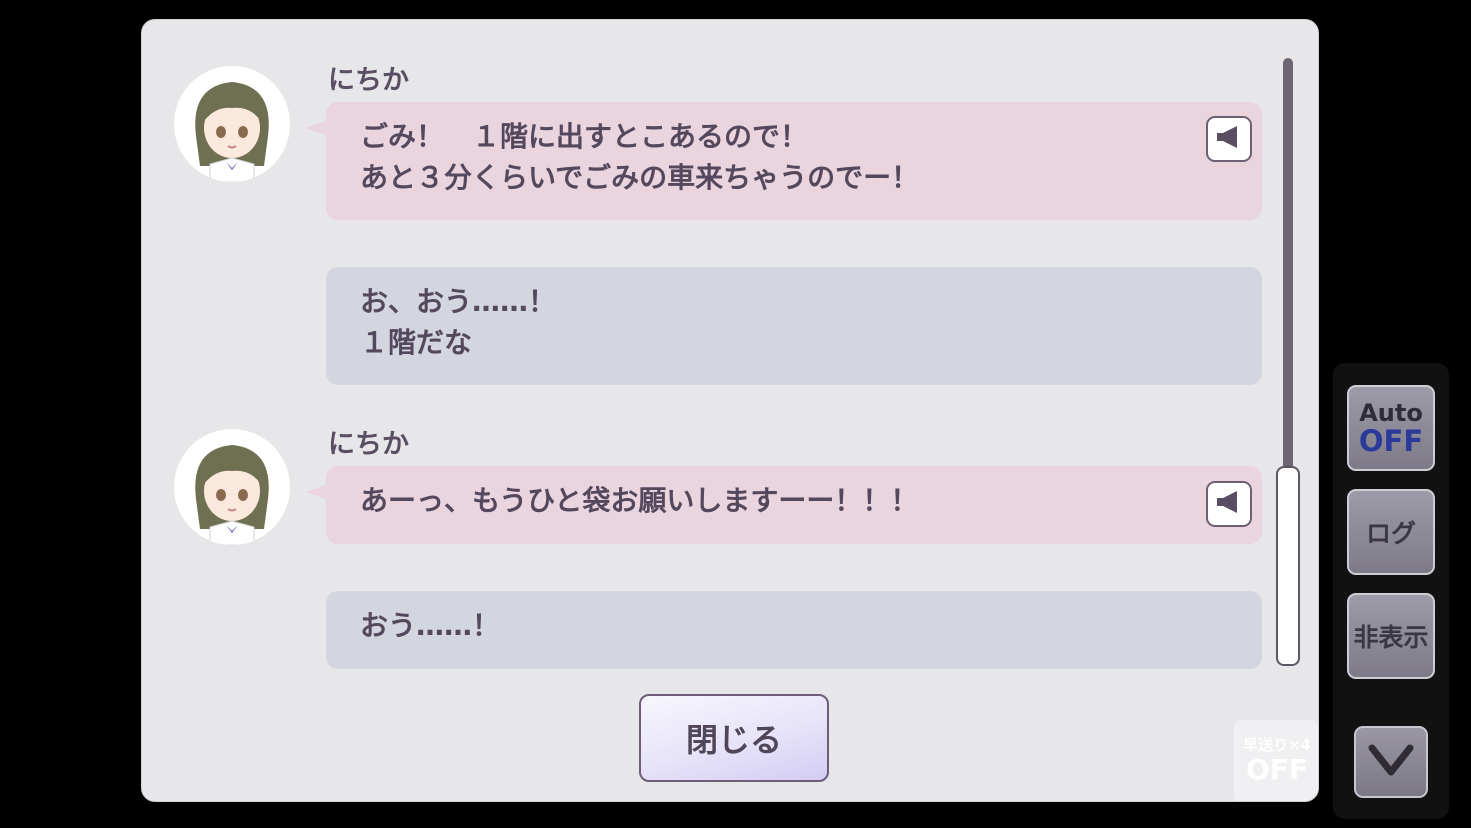  I want to click on message-bubble: おう……！, so click(794, 630).